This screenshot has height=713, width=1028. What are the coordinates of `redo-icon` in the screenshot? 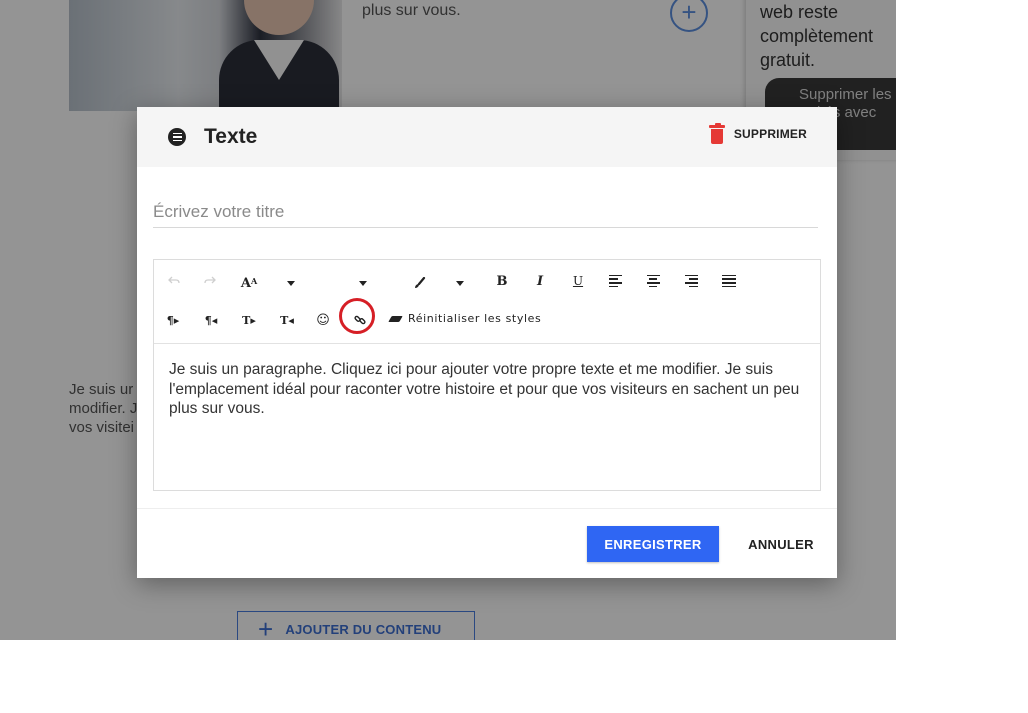 It's located at (210, 280).